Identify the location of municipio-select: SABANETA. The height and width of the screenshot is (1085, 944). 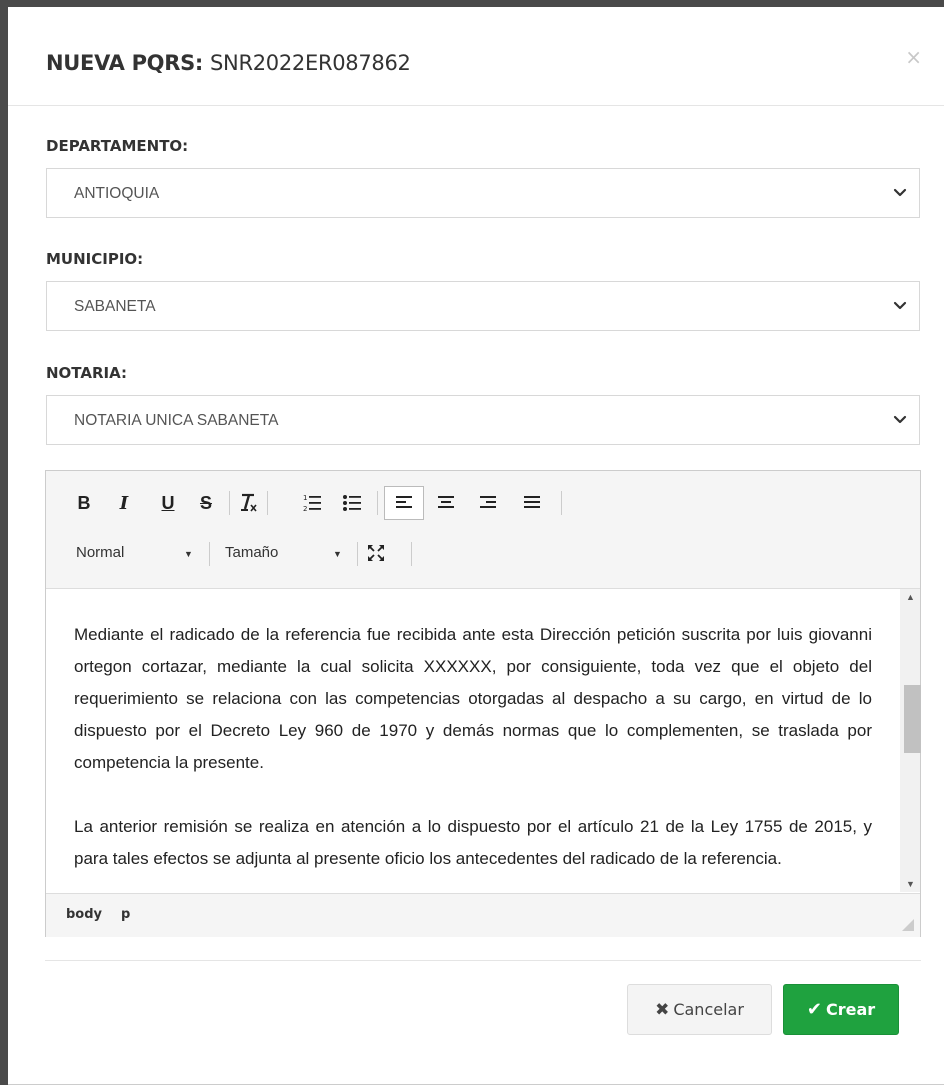
(483, 306).